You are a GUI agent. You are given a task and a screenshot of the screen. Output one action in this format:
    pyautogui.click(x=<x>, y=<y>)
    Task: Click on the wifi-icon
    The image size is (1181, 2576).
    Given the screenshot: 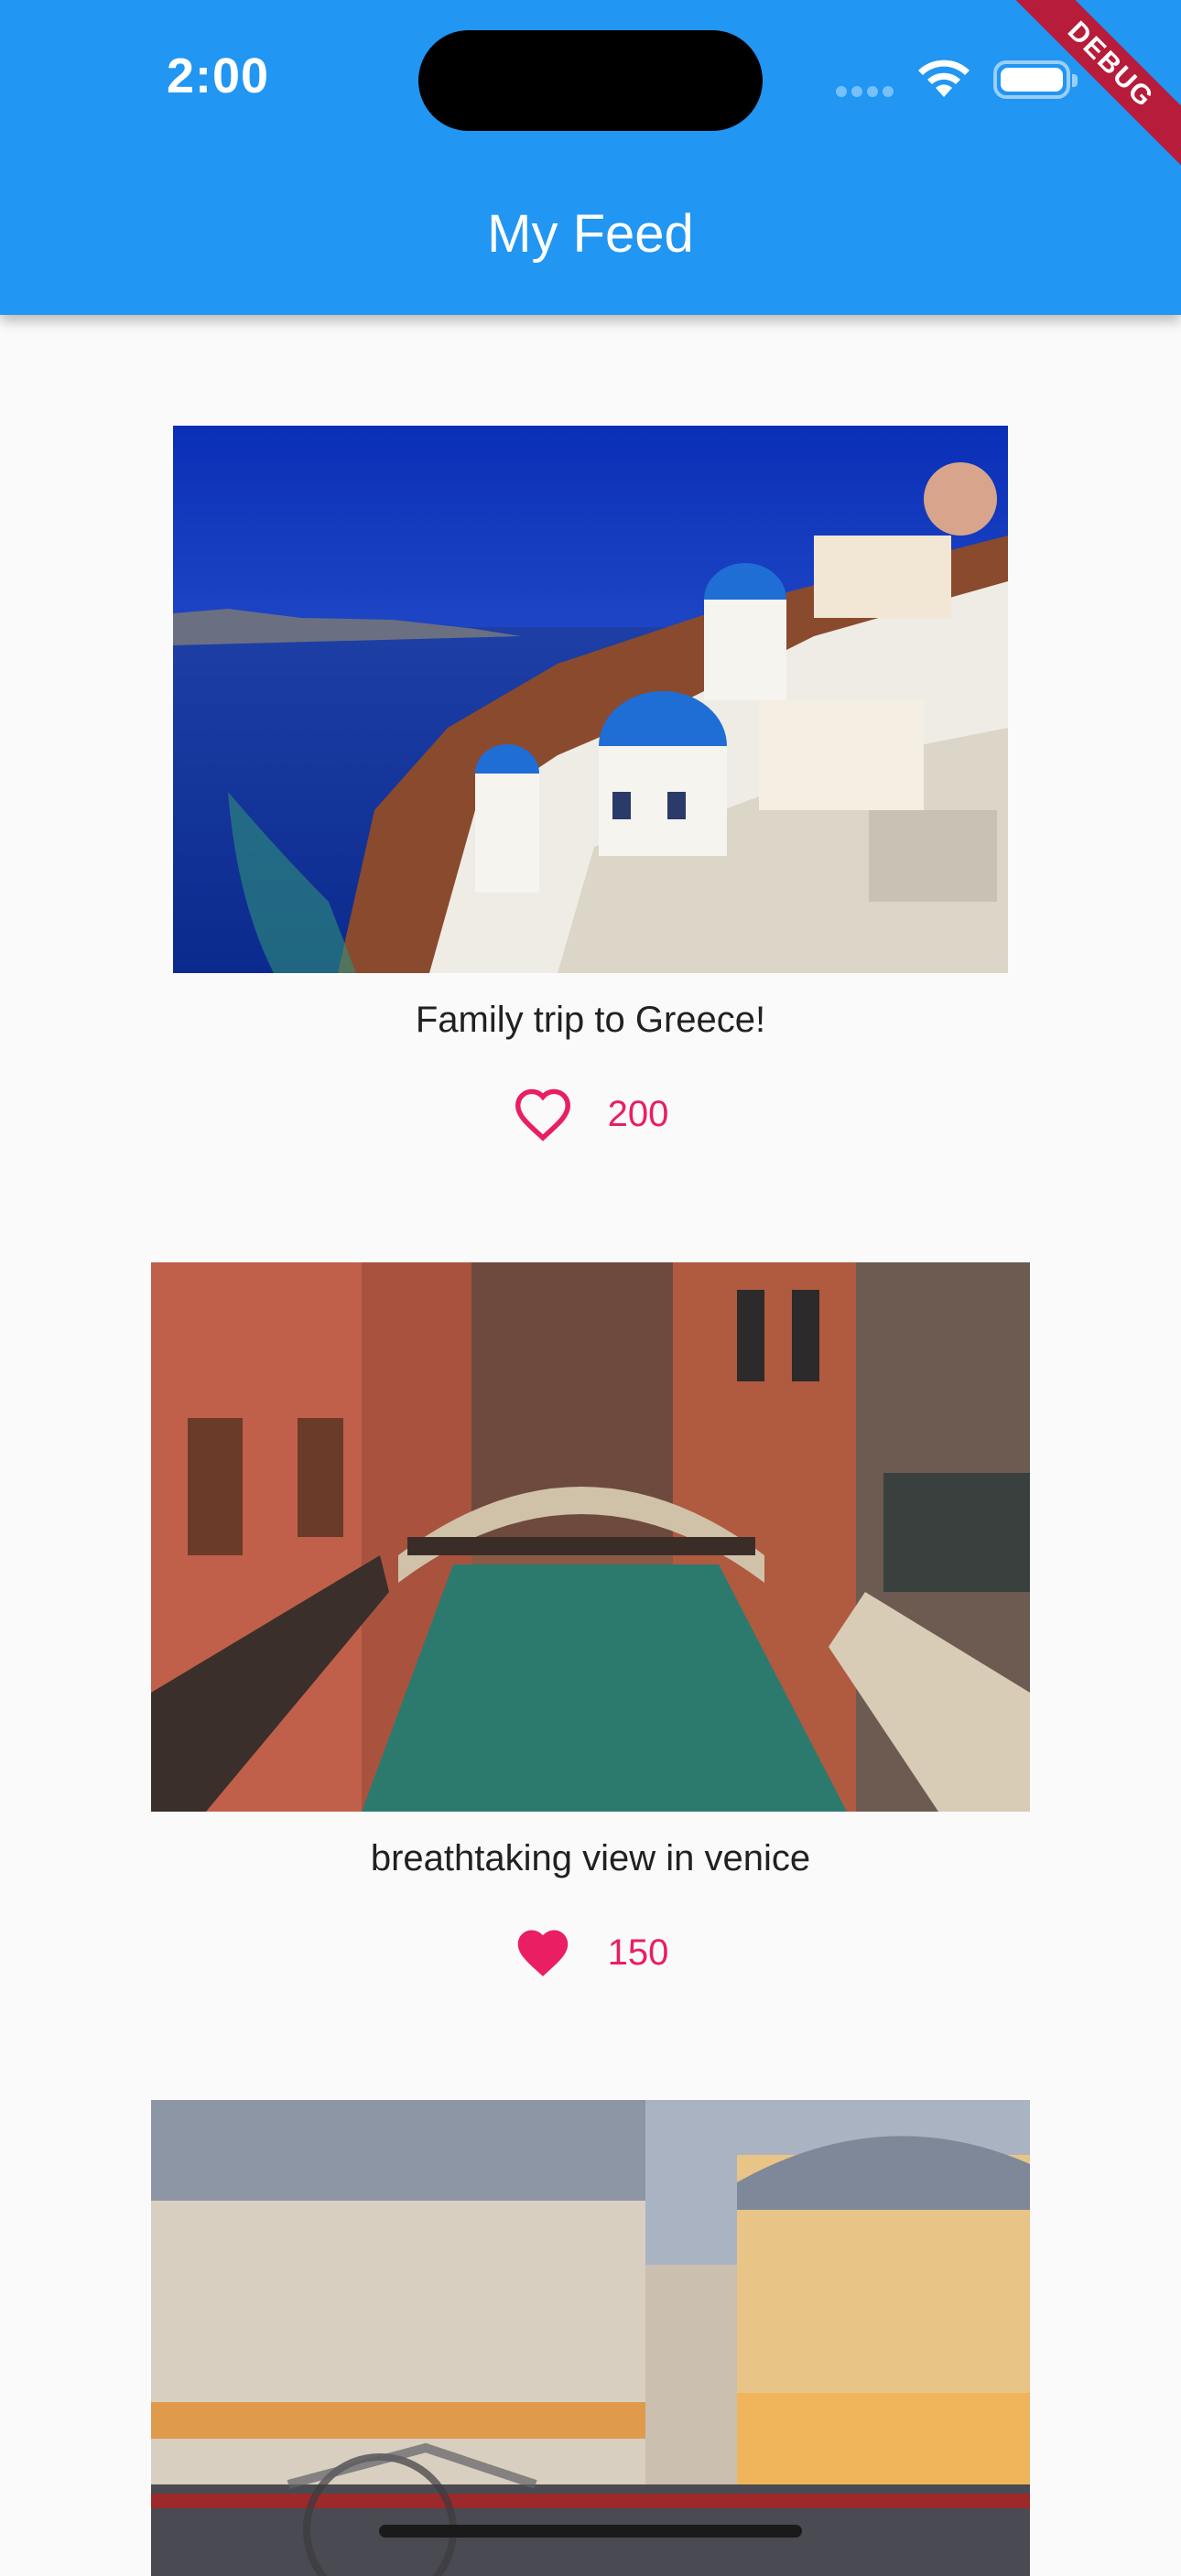 What is the action you would take?
    pyautogui.click(x=944, y=79)
    